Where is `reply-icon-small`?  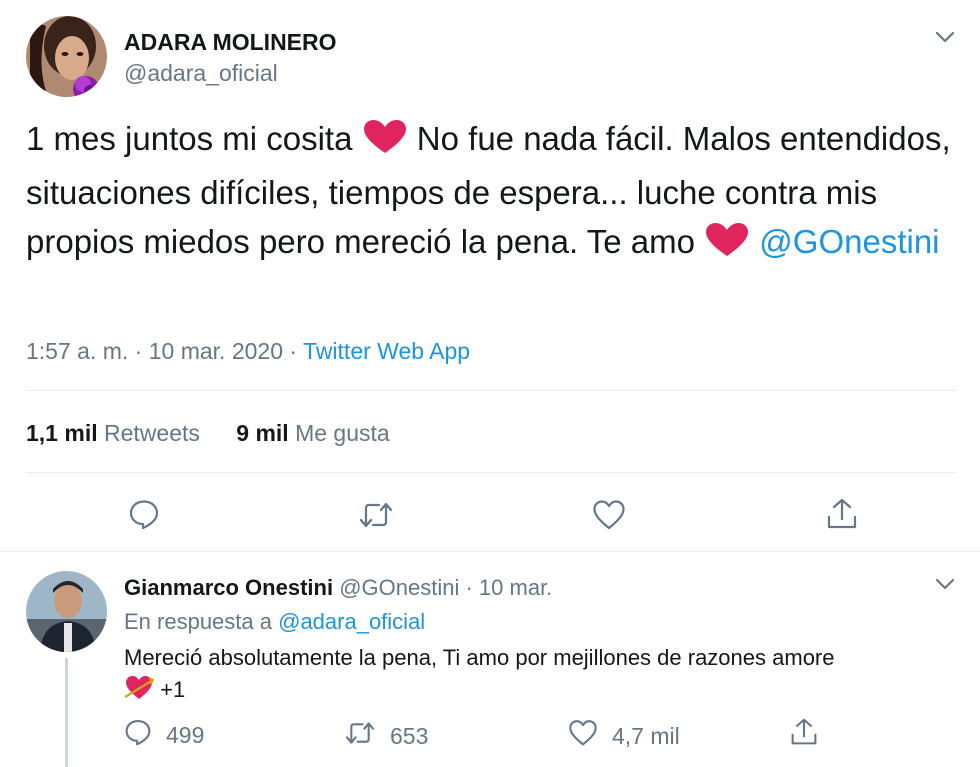 reply-icon-small is located at coordinates (138, 735).